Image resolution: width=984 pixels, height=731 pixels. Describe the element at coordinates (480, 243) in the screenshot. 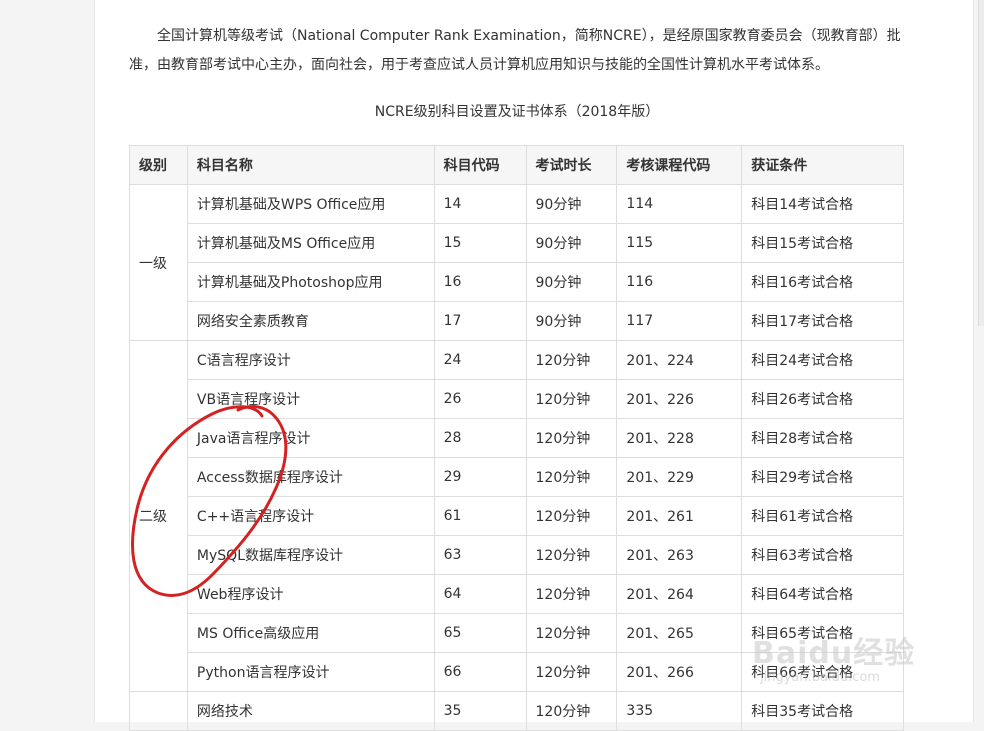

I see `cell-subject-code: 15` at that location.